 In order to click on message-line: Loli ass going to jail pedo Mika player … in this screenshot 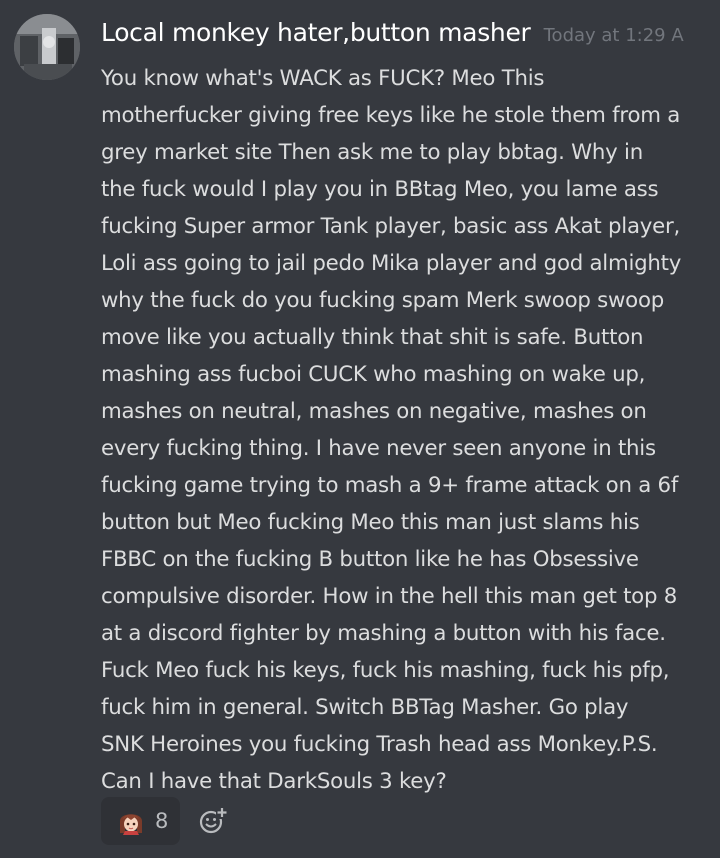, I will do `click(391, 263)`.